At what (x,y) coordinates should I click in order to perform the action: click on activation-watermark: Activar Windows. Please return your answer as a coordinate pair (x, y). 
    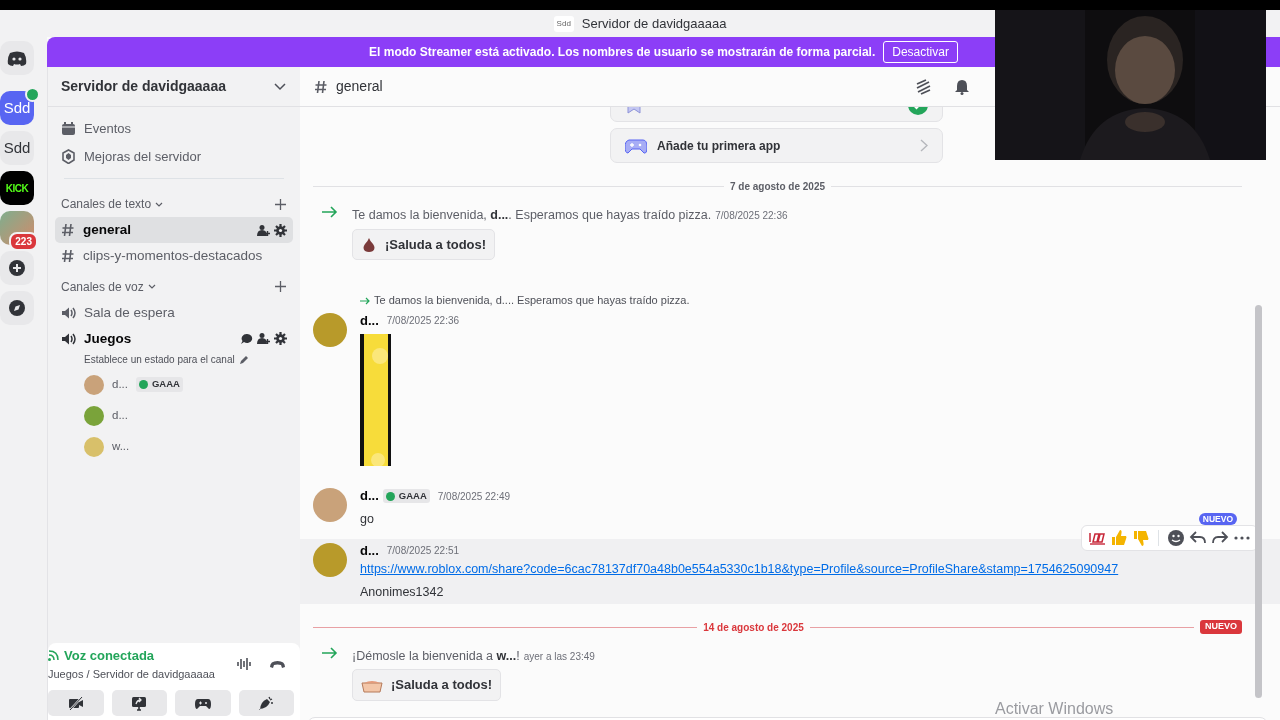
    Looking at the image, I should click on (1054, 709).